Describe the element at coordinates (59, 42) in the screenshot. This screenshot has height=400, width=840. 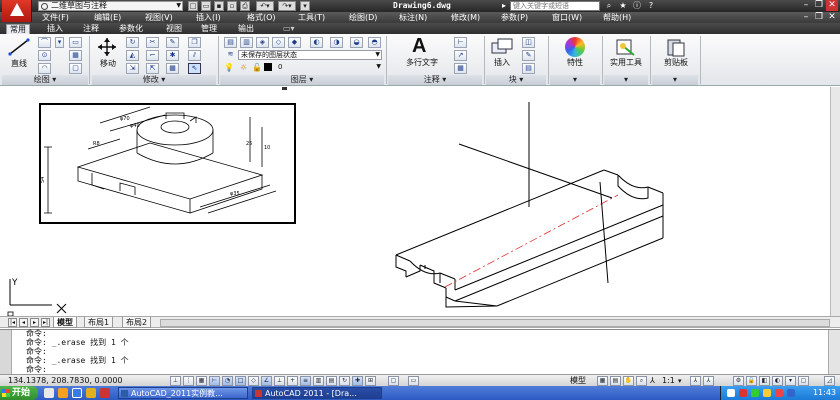
I see `draw-dropdown-icon: ▾` at that location.